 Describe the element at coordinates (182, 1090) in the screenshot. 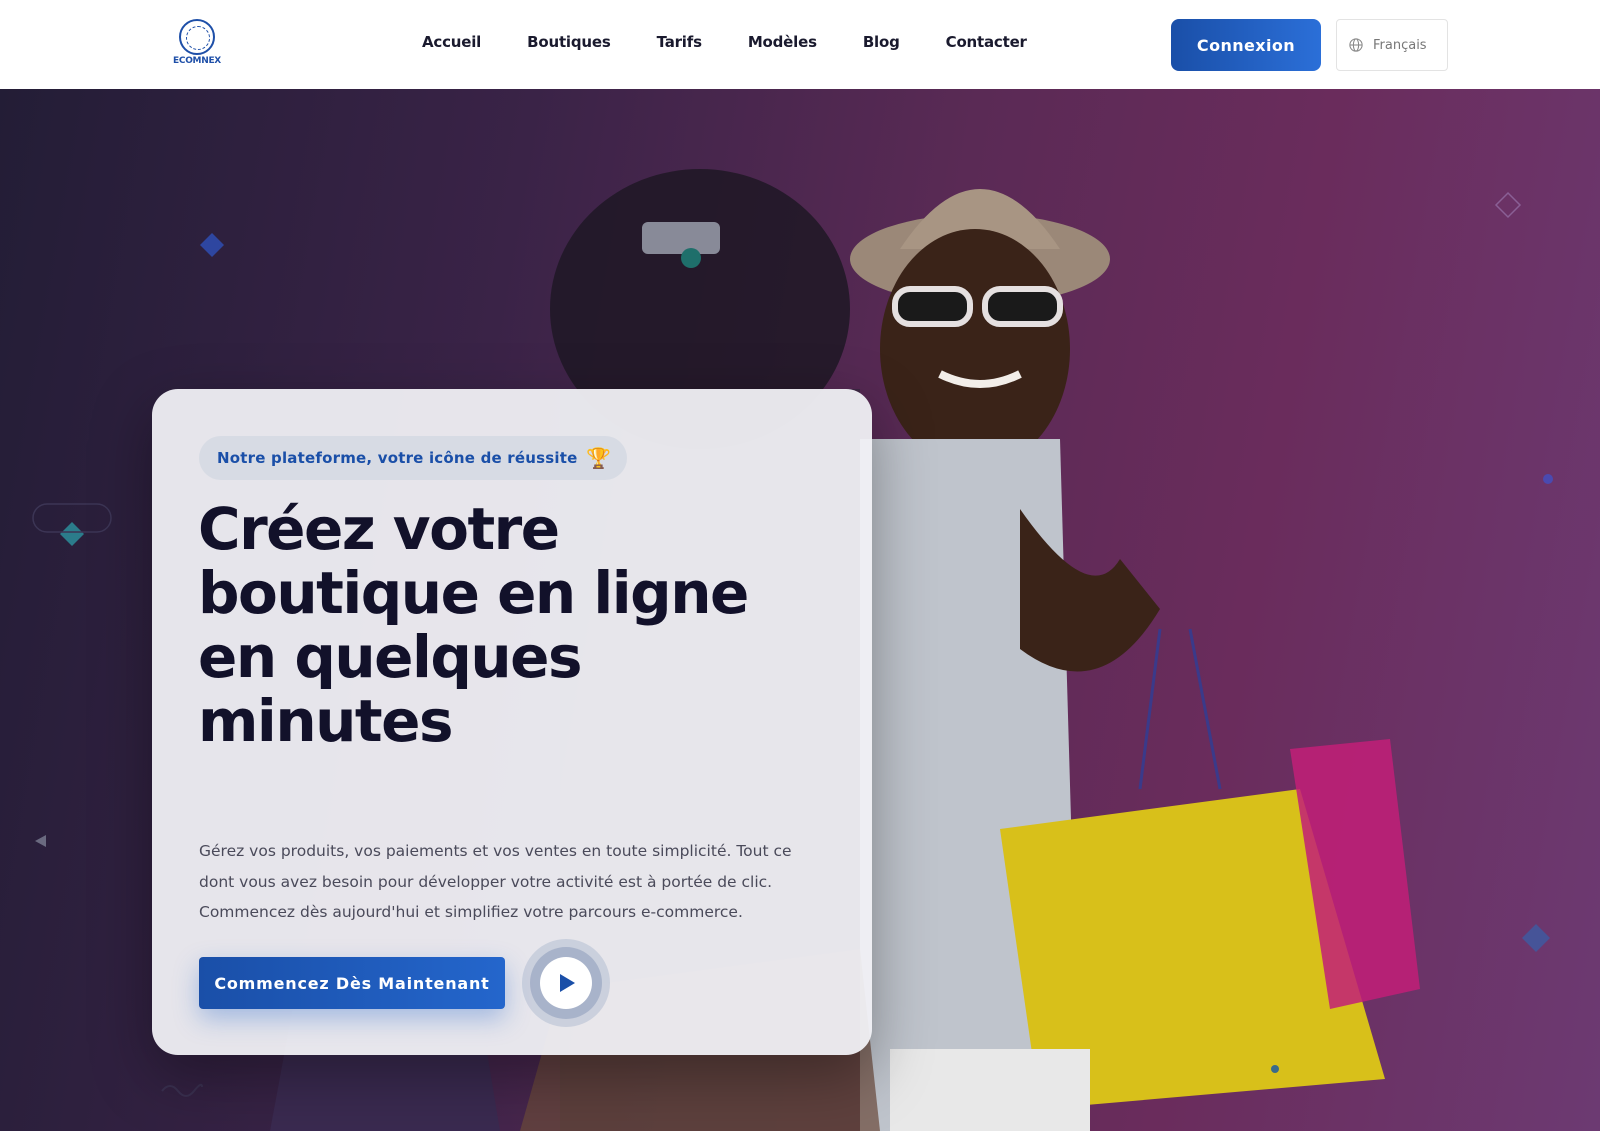

I see `decor-squiggle` at that location.